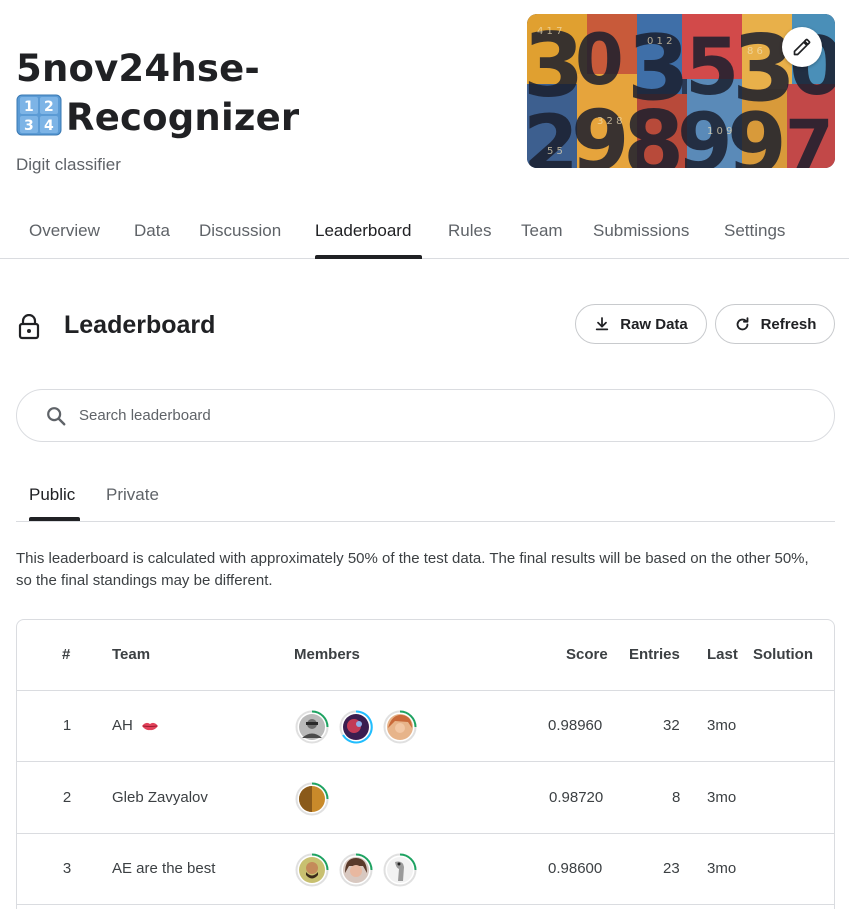 This screenshot has width=849, height=909. Describe the element at coordinates (152, 231) in the screenshot. I see `tab-data: Data` at that location.